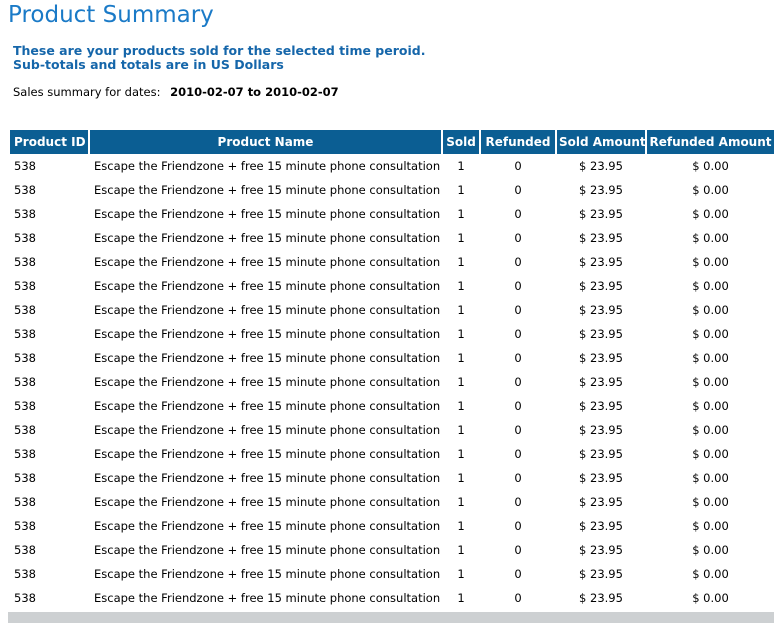 This screenshot has height=623, width=780. What do you see at coordinates (710, 142) in the screenshot?
I see `column-header-refunded-amount: Refunded Amount` at bounding box center [710, 142].